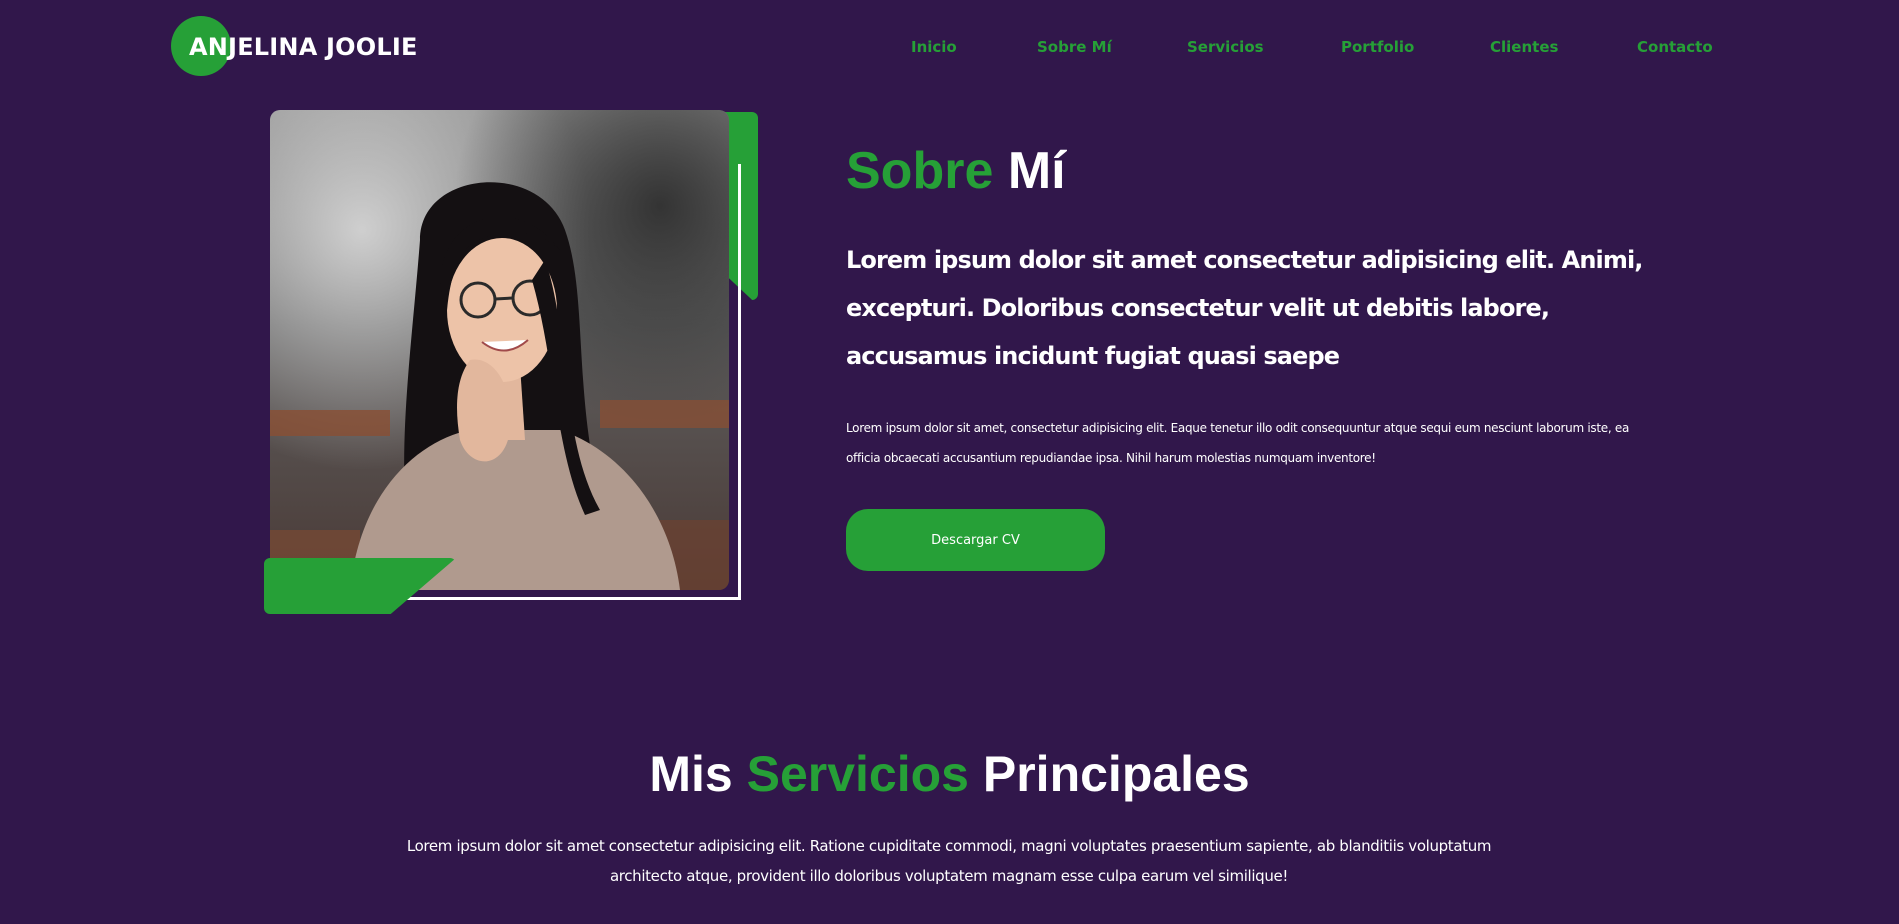 This screenshot has height=924, width=1899. Describe the element at coordinates (975, 540) in the screenshot. I see `download-cv-button: Descargar CV` at that location.